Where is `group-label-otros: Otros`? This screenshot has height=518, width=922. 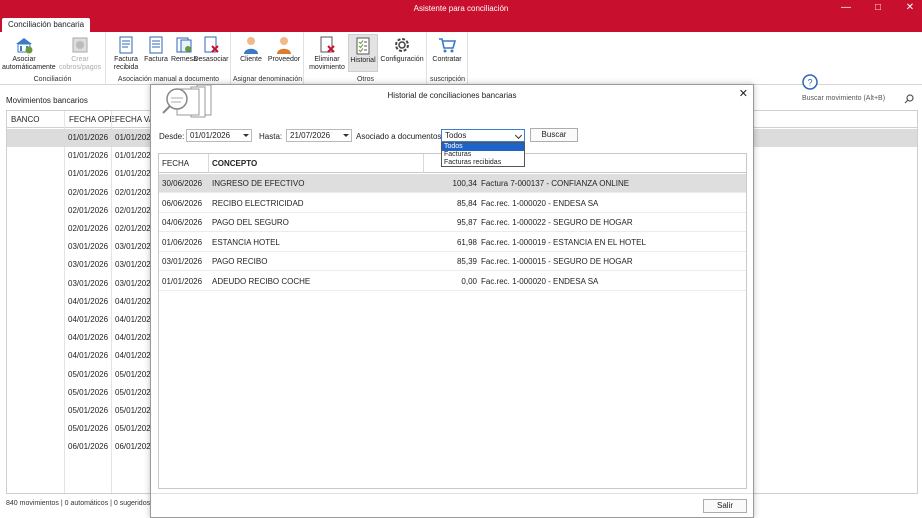
group-label-otros: Otros is located at coordinates (365, 79).